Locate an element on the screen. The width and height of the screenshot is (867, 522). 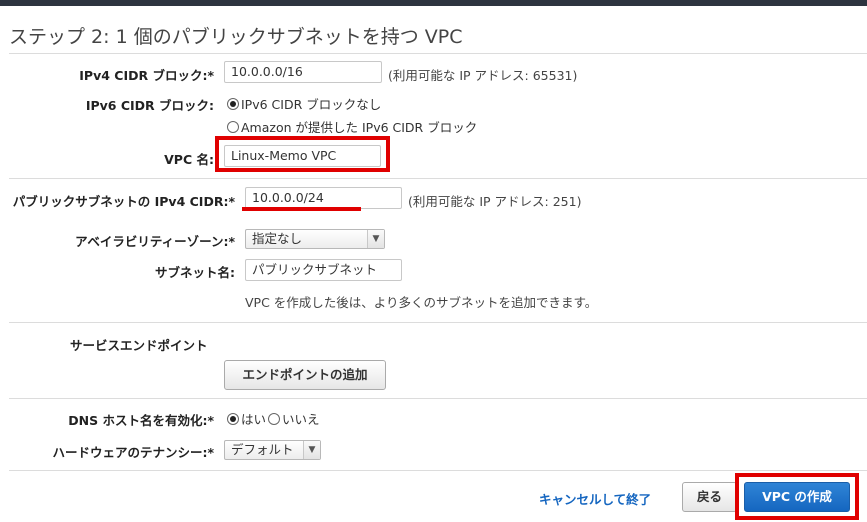
ipv6-option-none: IPv6 CIDR ブロックなし is located at coordinates (304, 103).